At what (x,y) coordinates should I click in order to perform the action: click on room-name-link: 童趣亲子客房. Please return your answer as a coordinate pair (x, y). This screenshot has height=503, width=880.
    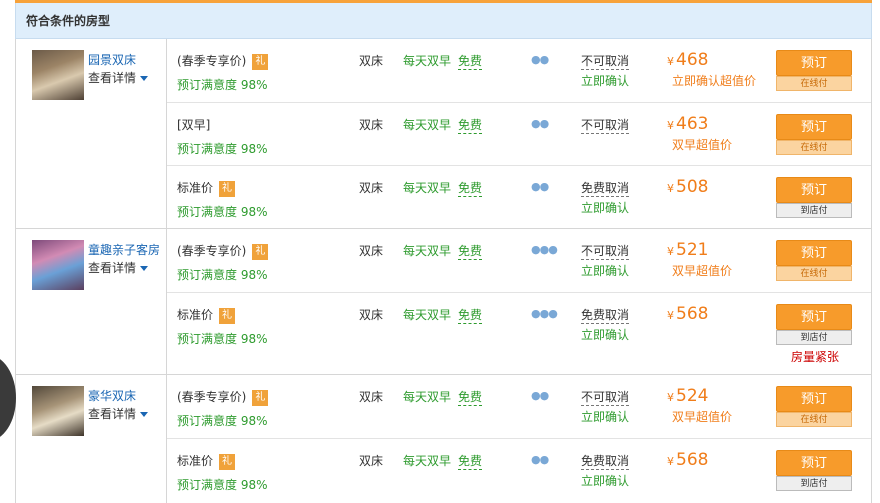
    Looking at the image, I should click on (124, 249).